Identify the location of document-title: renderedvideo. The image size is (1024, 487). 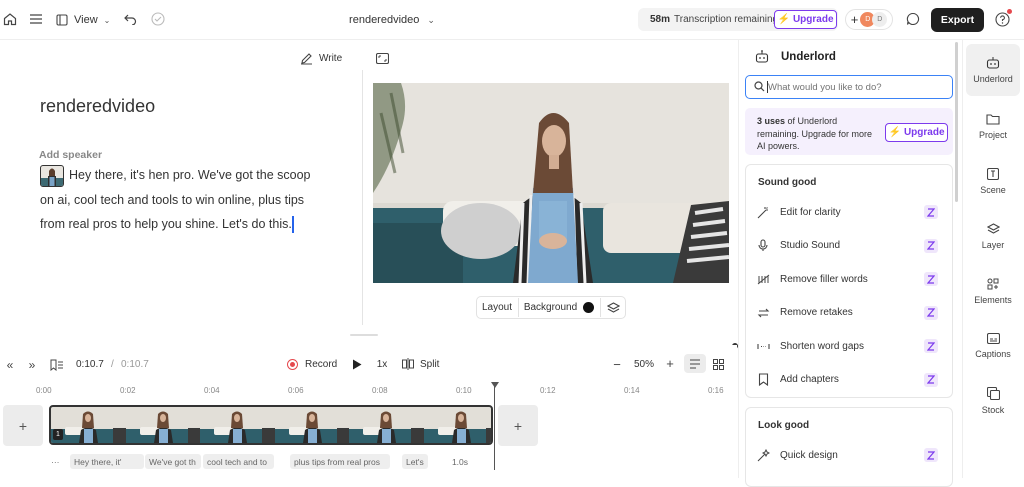
(97, 106).